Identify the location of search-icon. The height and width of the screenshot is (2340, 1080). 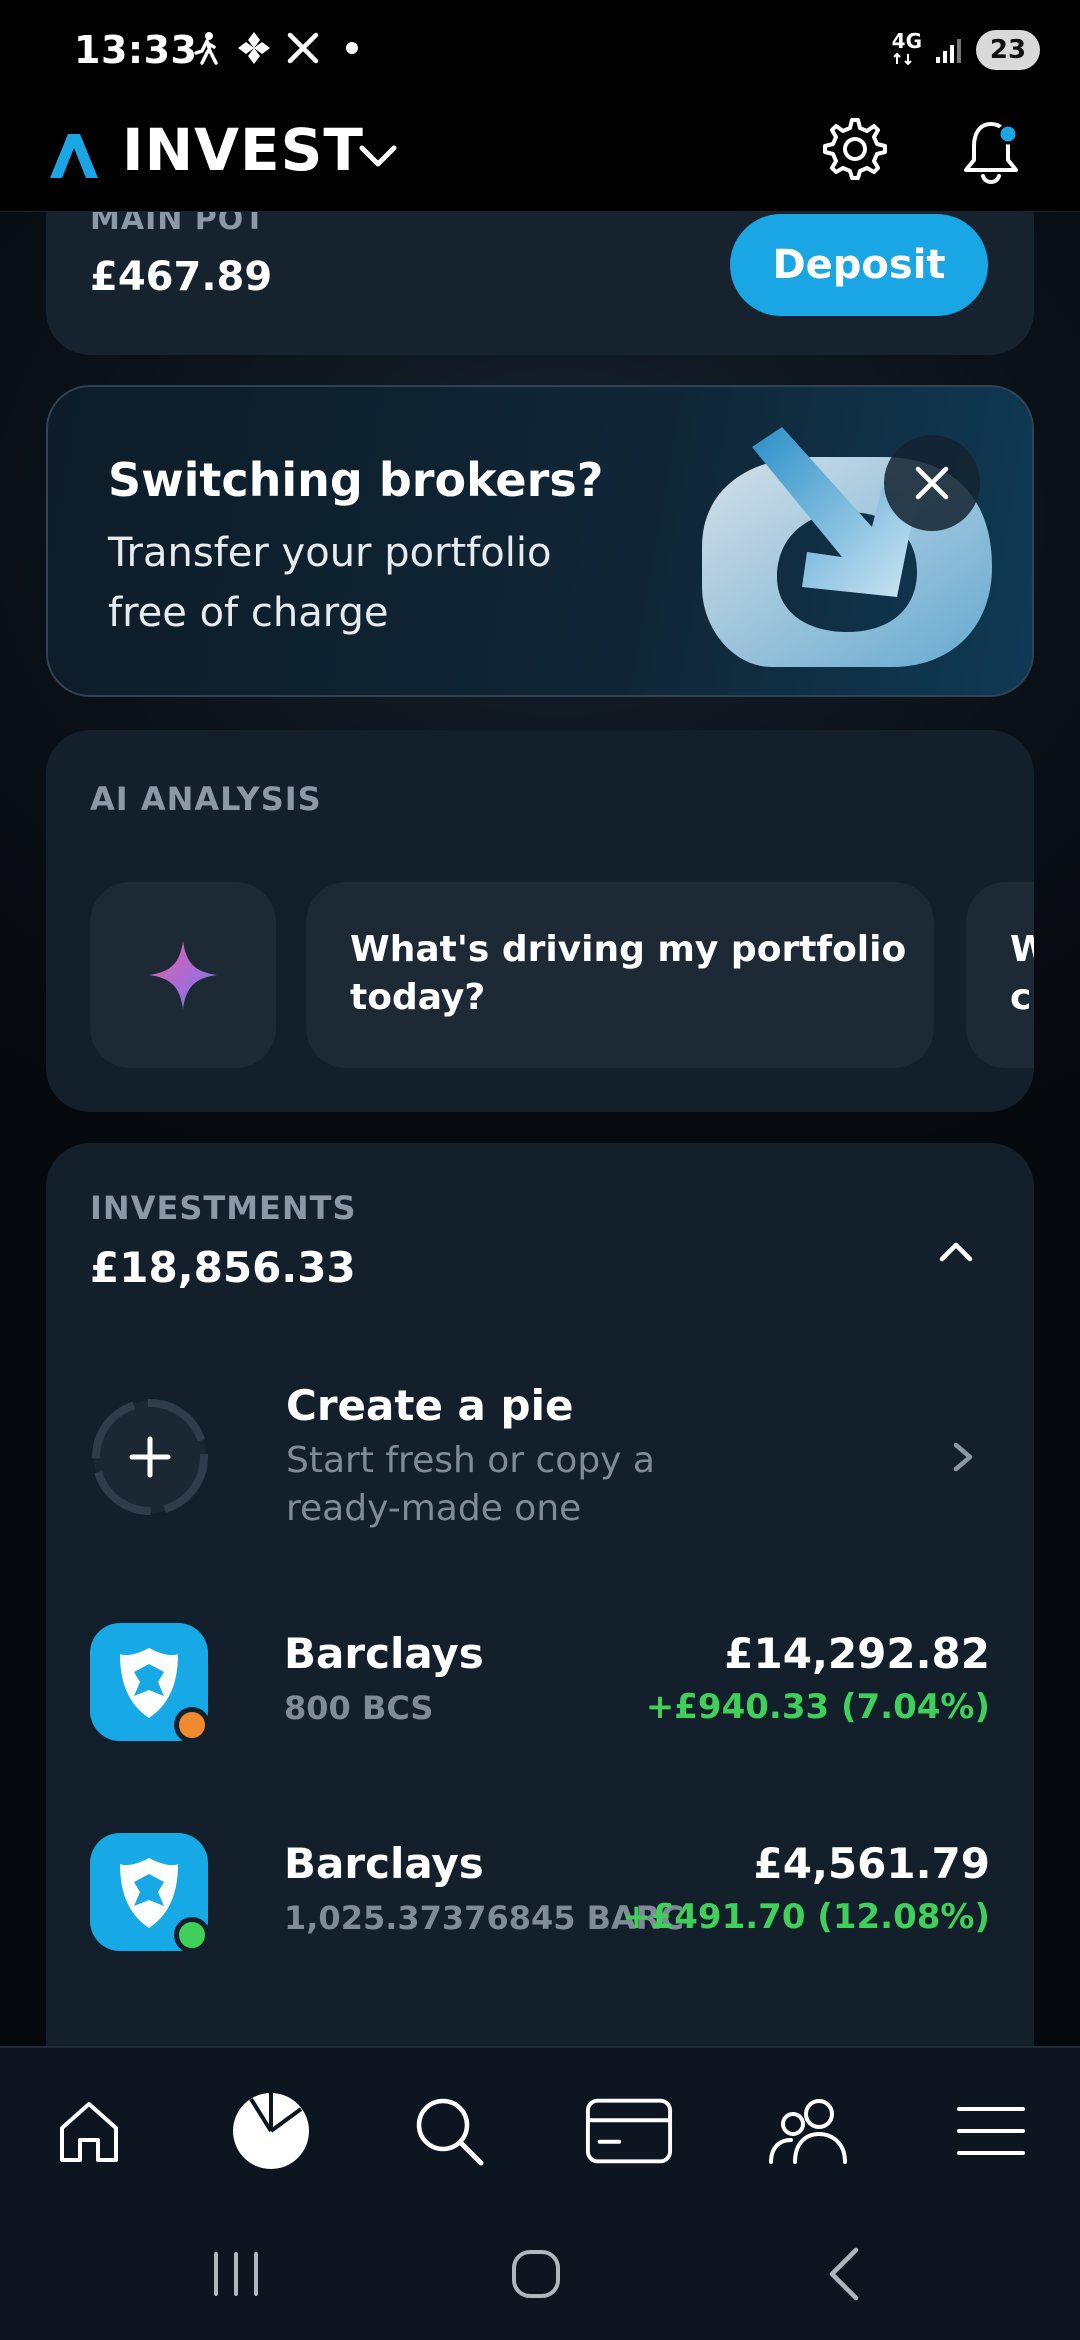
(450, 2132).